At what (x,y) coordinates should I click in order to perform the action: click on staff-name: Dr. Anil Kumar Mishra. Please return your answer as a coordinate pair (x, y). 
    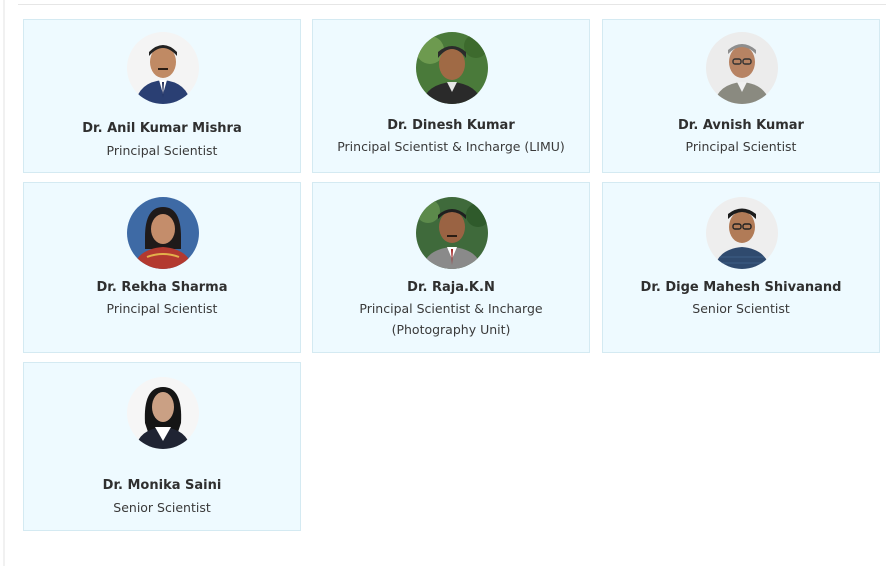
    Looking at the image, I should click on (162, 128).